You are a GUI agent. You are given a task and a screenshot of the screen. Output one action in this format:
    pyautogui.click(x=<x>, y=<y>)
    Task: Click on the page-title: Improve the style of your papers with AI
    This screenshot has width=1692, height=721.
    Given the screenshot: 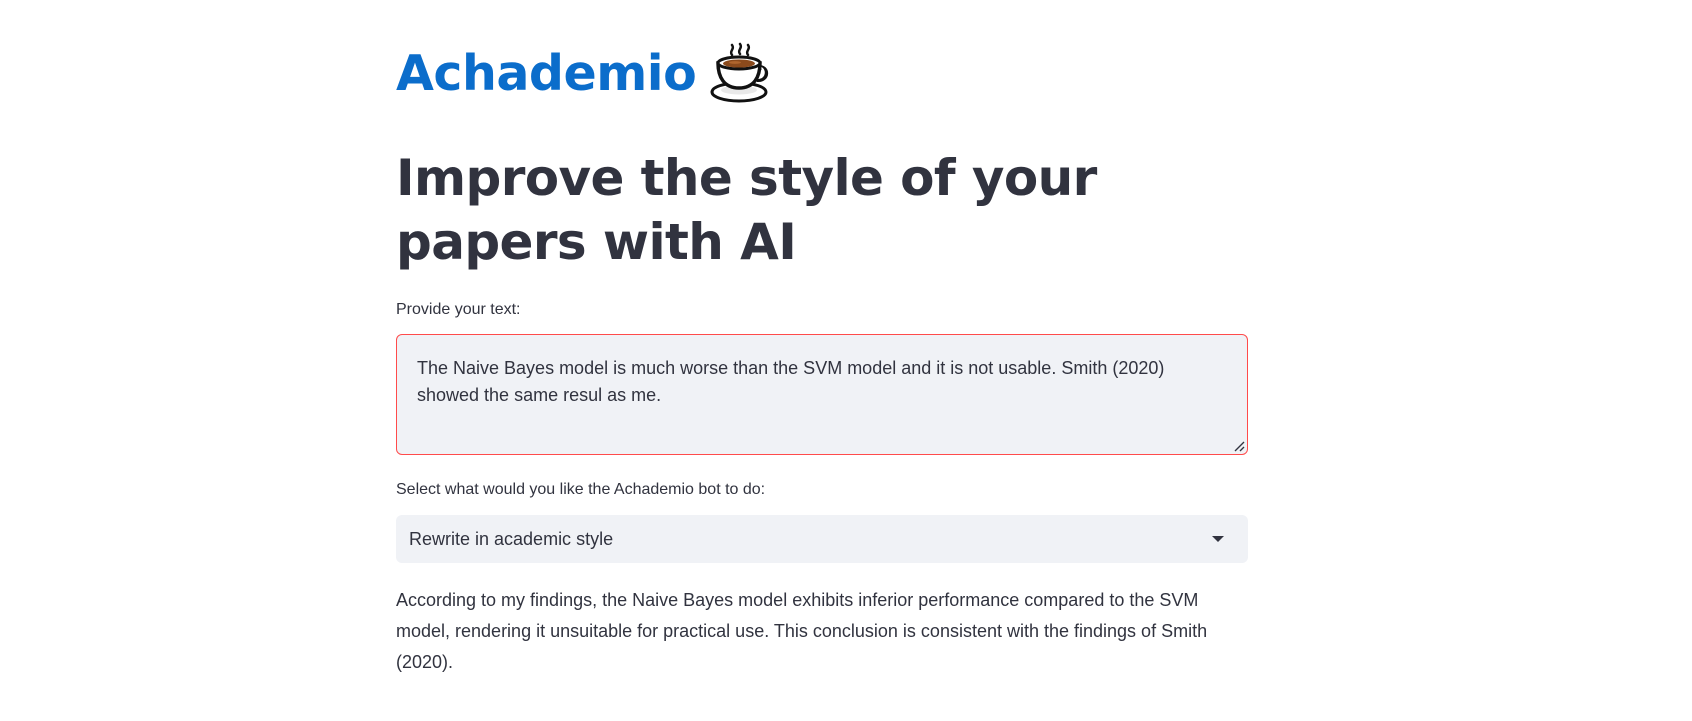 What is the action you would take?
    pyautogui.click(x=746, y=210)
    